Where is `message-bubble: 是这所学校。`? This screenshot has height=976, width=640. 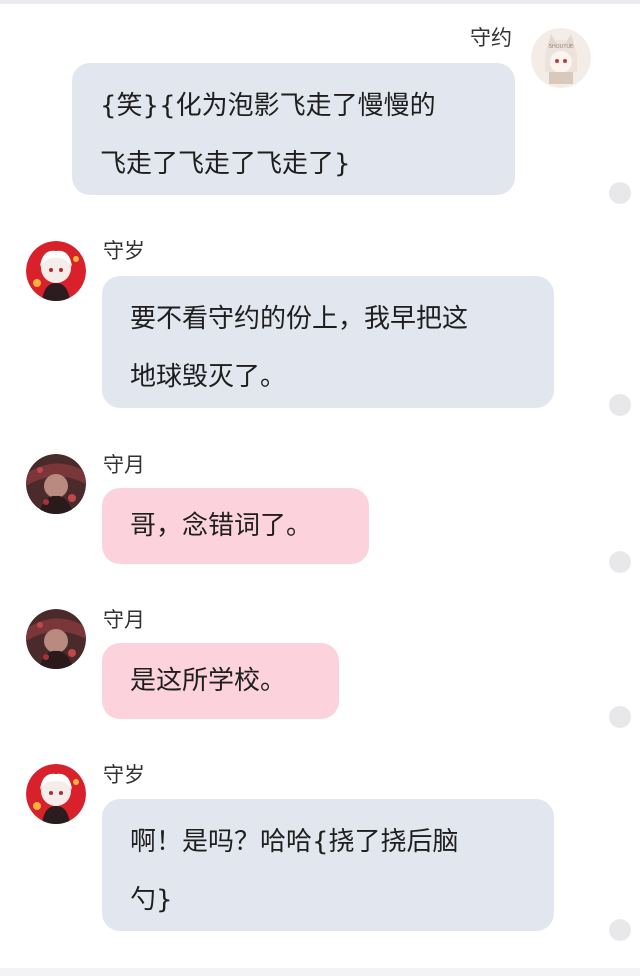
message-bubble: 是这所学校。 is located at coordinates (220, 681).